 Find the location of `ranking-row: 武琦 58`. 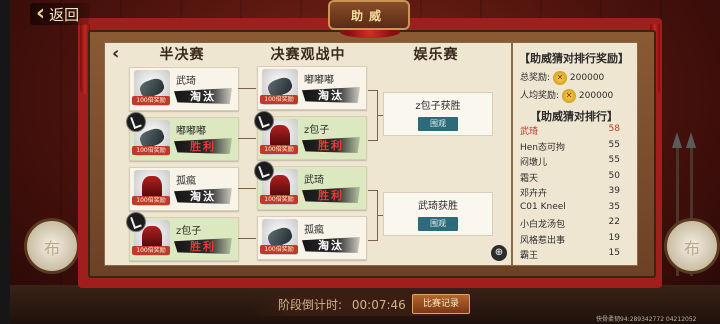

ranking-row: 武琦 58 is located at coordinates (570, 131).